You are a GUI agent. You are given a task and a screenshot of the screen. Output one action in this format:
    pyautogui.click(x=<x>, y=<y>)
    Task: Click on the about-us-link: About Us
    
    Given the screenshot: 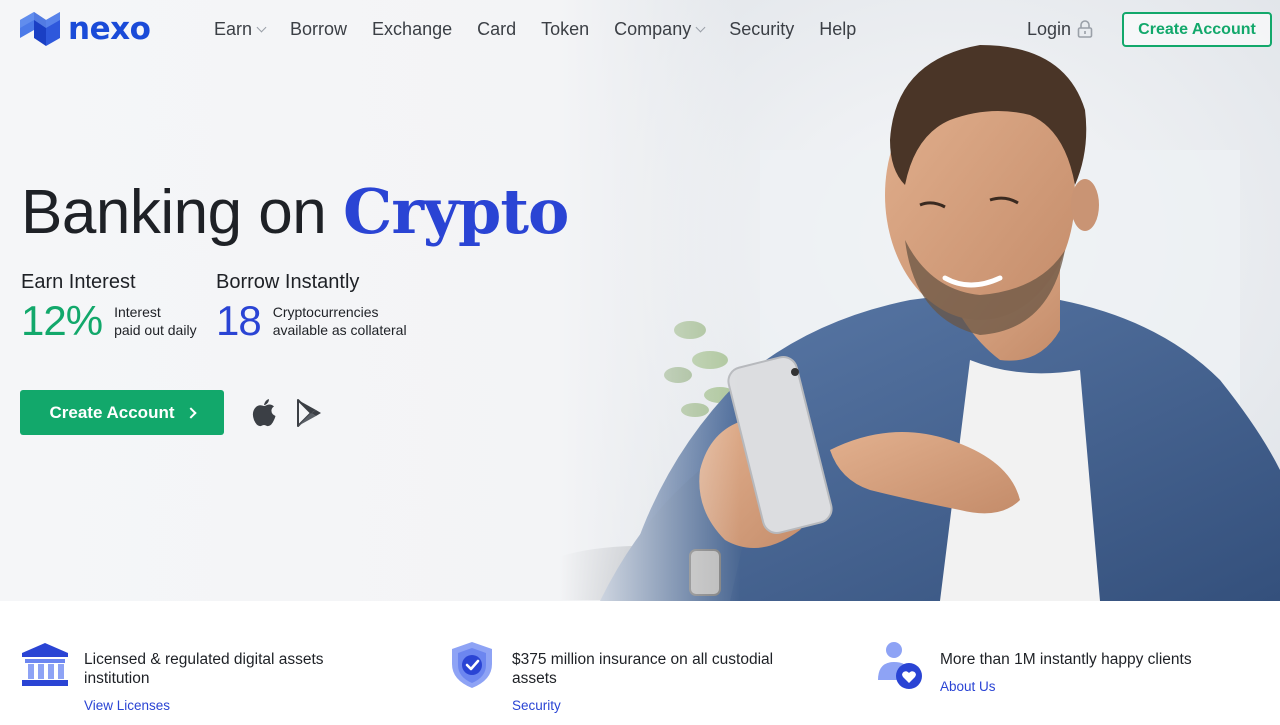 What is the action you would take?
    pyautogui.click(x=968, y=686)
    